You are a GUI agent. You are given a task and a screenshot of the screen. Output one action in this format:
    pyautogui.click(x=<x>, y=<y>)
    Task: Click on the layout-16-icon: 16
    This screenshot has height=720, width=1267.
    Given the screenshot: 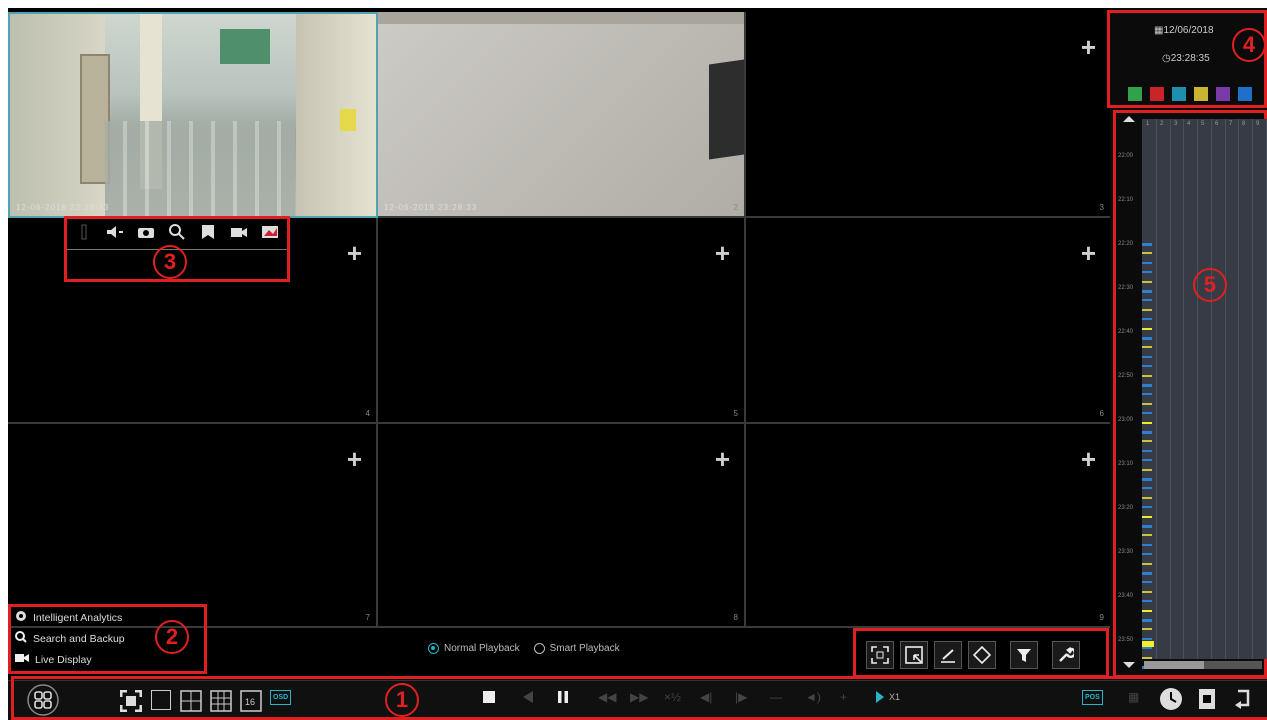 What is the action you would take?
    pyautogui.click(x=251, y=701)
    